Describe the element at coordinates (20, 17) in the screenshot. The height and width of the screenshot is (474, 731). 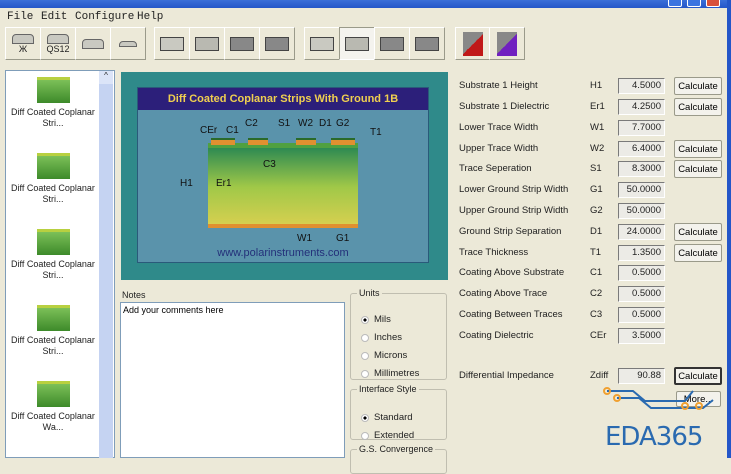
I see `menu-file: File` at that location.